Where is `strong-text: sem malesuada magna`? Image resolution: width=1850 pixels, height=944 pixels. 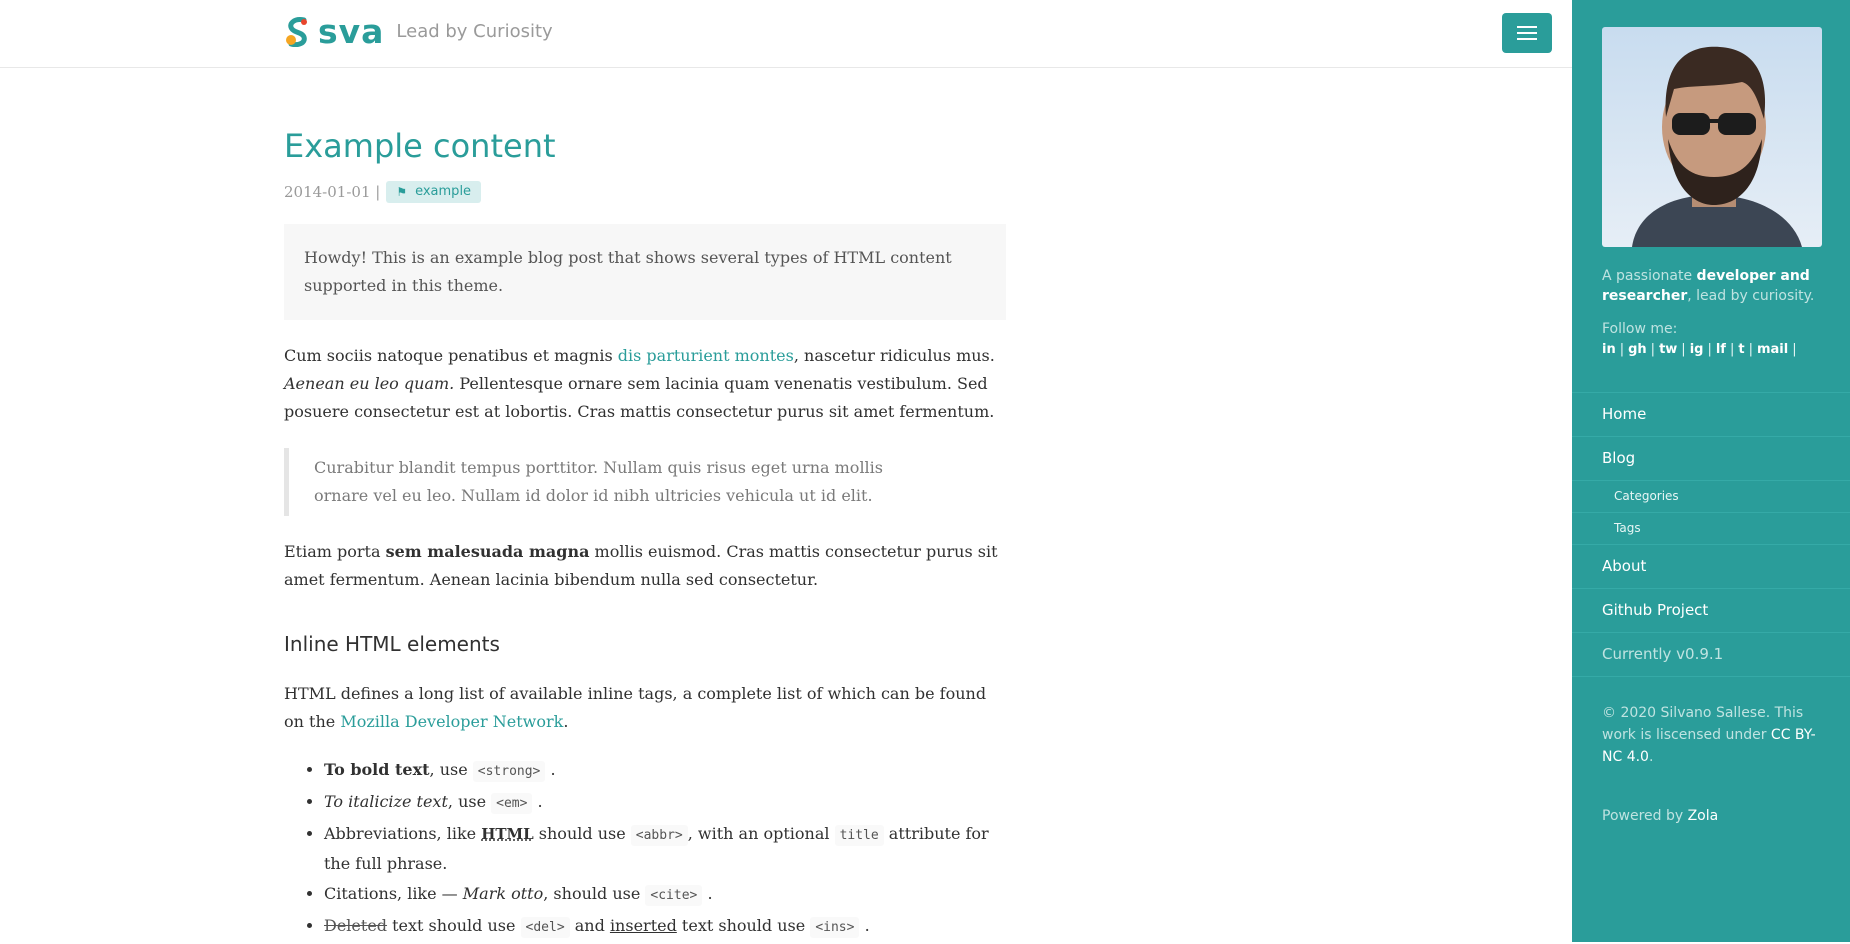
strong-text: sem malesuada magna is located at coordinates (487, 551).